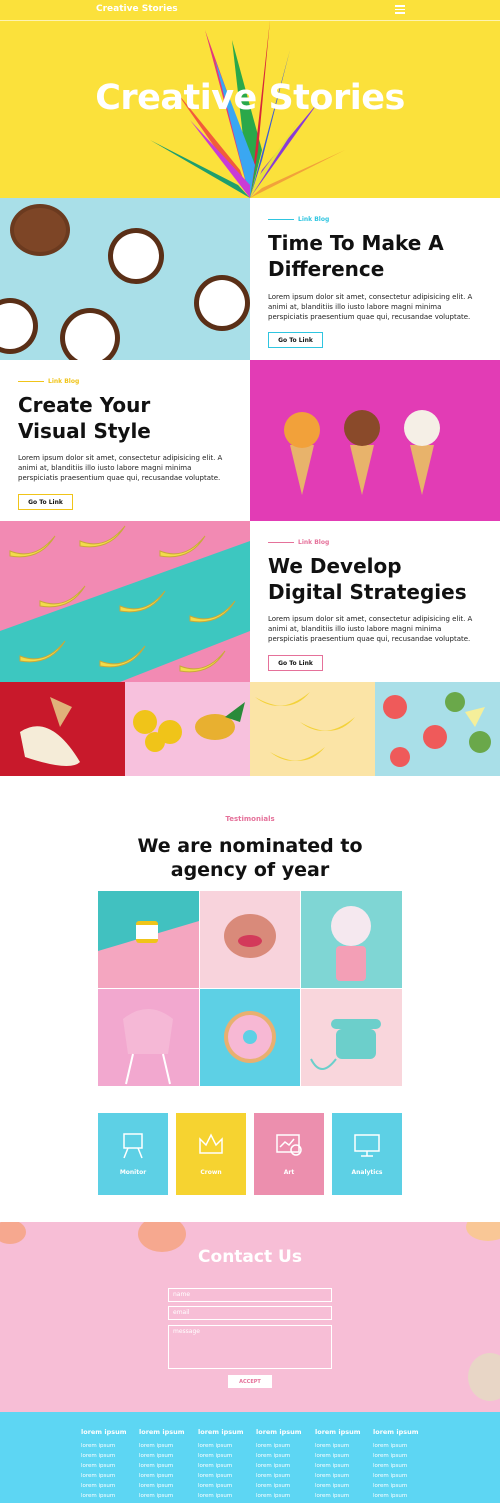 This screenshot has width=500, height=1503. Describe the element at coordinates (62, 729) in the screenshot. I see `melting-ice-cream-image` at that location.